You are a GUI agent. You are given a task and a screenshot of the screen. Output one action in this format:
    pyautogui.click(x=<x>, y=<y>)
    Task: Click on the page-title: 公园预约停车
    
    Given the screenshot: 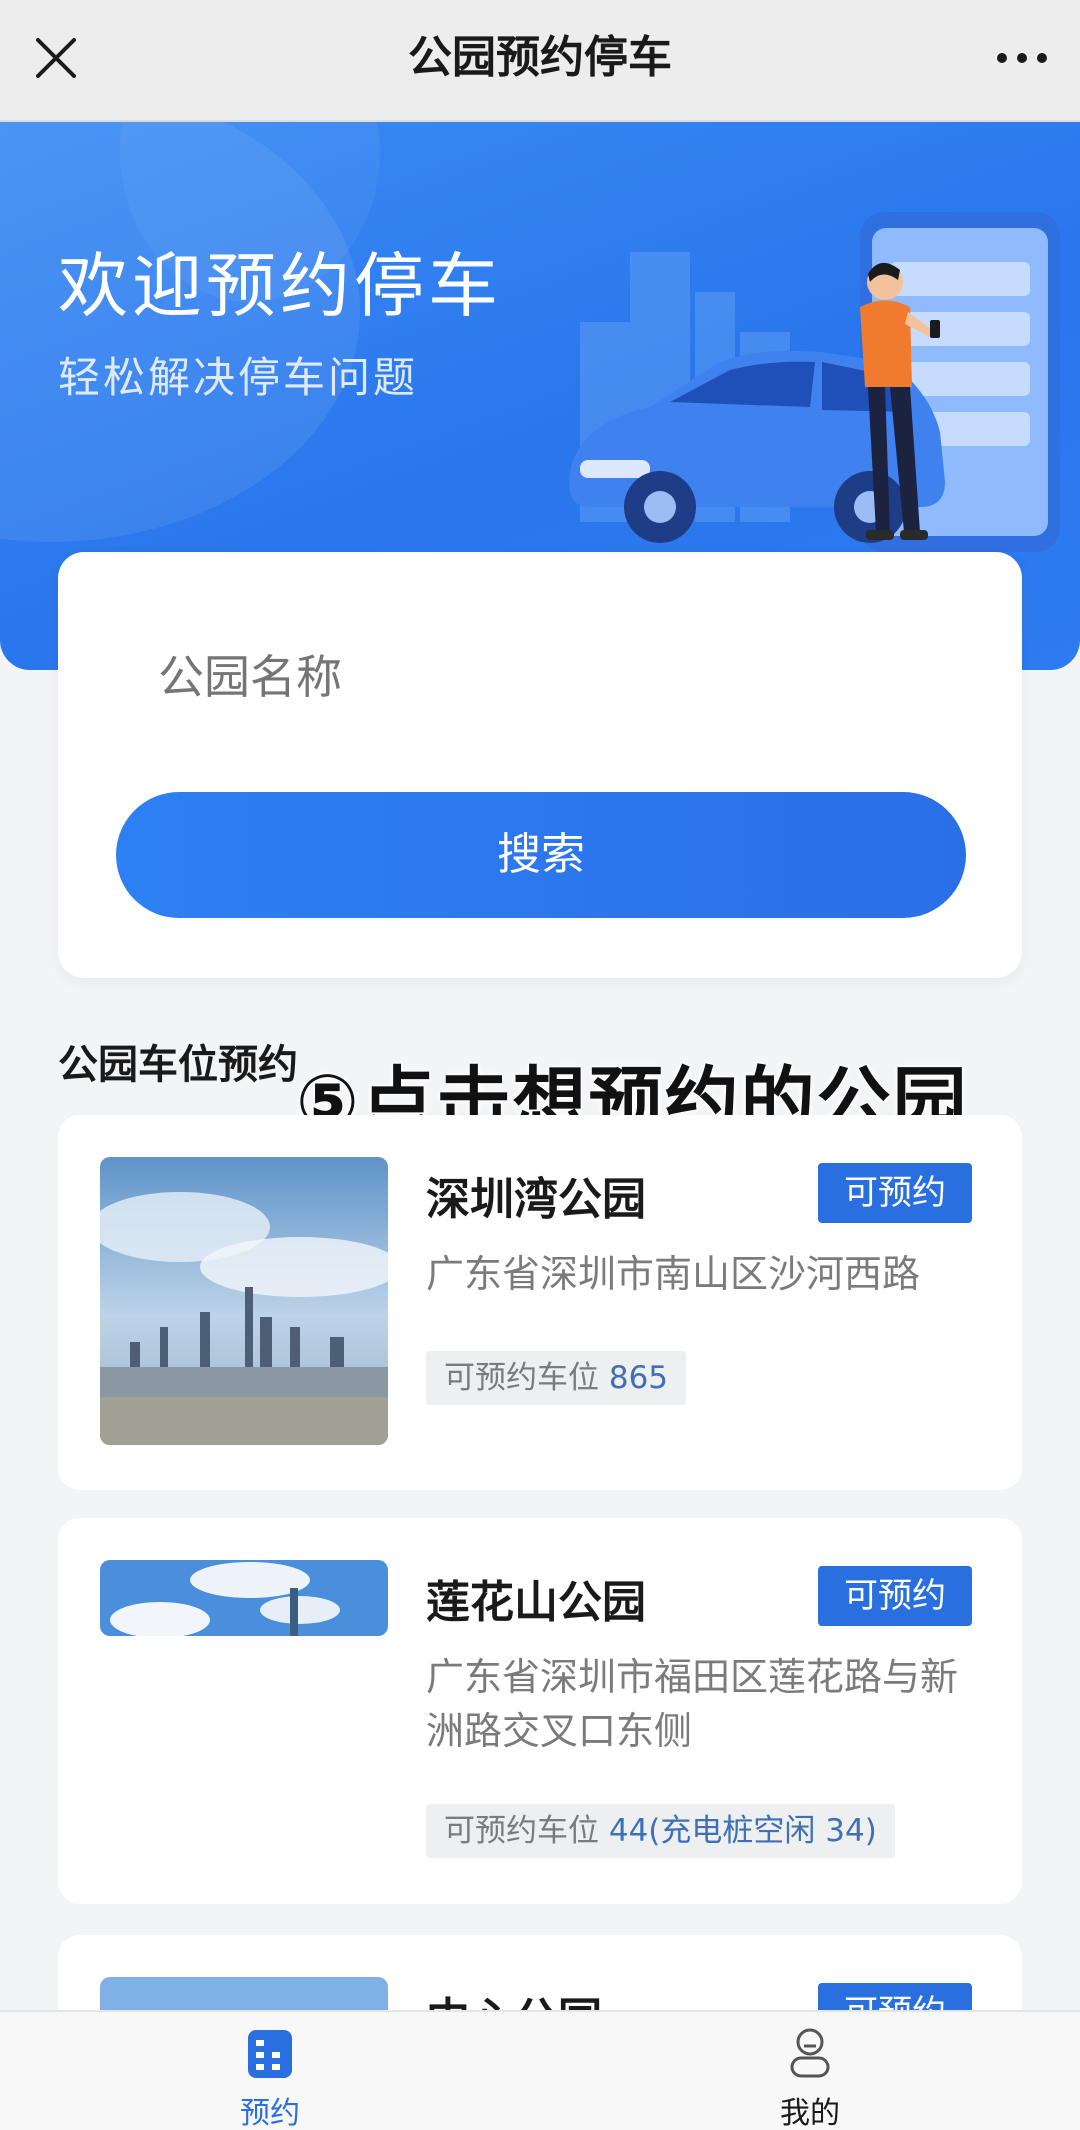 What is the action you would take?
    pyautogui.click(x=540, y=57)
    